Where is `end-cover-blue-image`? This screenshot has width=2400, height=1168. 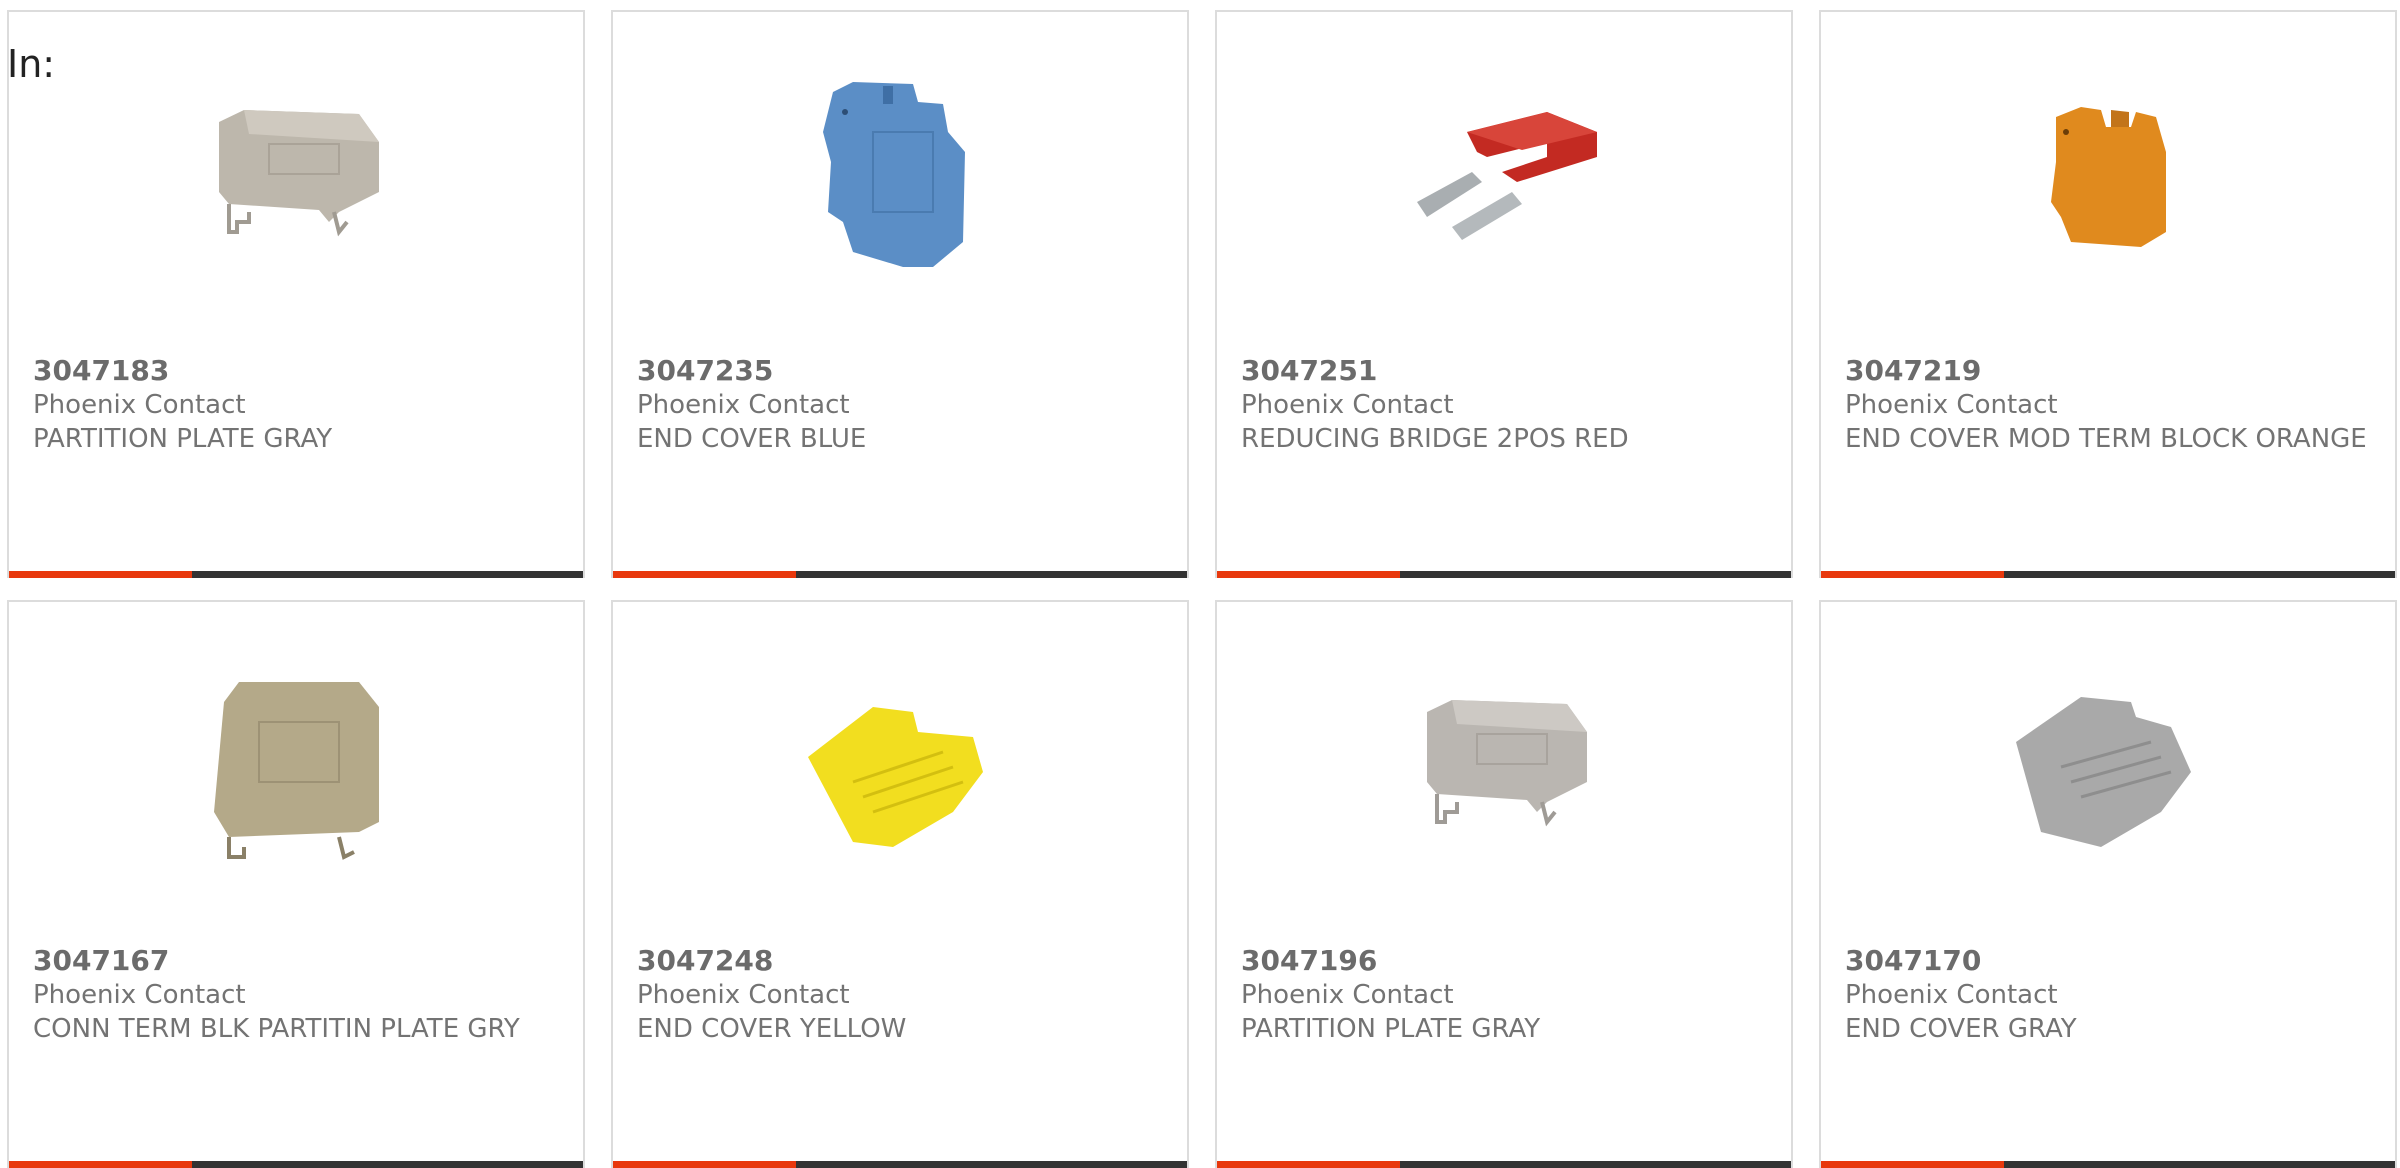
end-cover-blue-image is located at coordinates (898, 177).